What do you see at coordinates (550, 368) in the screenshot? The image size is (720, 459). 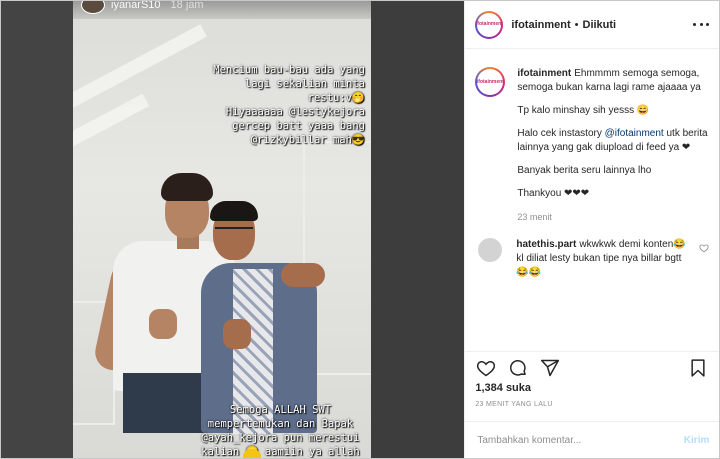 I see `share-icon` at bounding box center [550, 368].